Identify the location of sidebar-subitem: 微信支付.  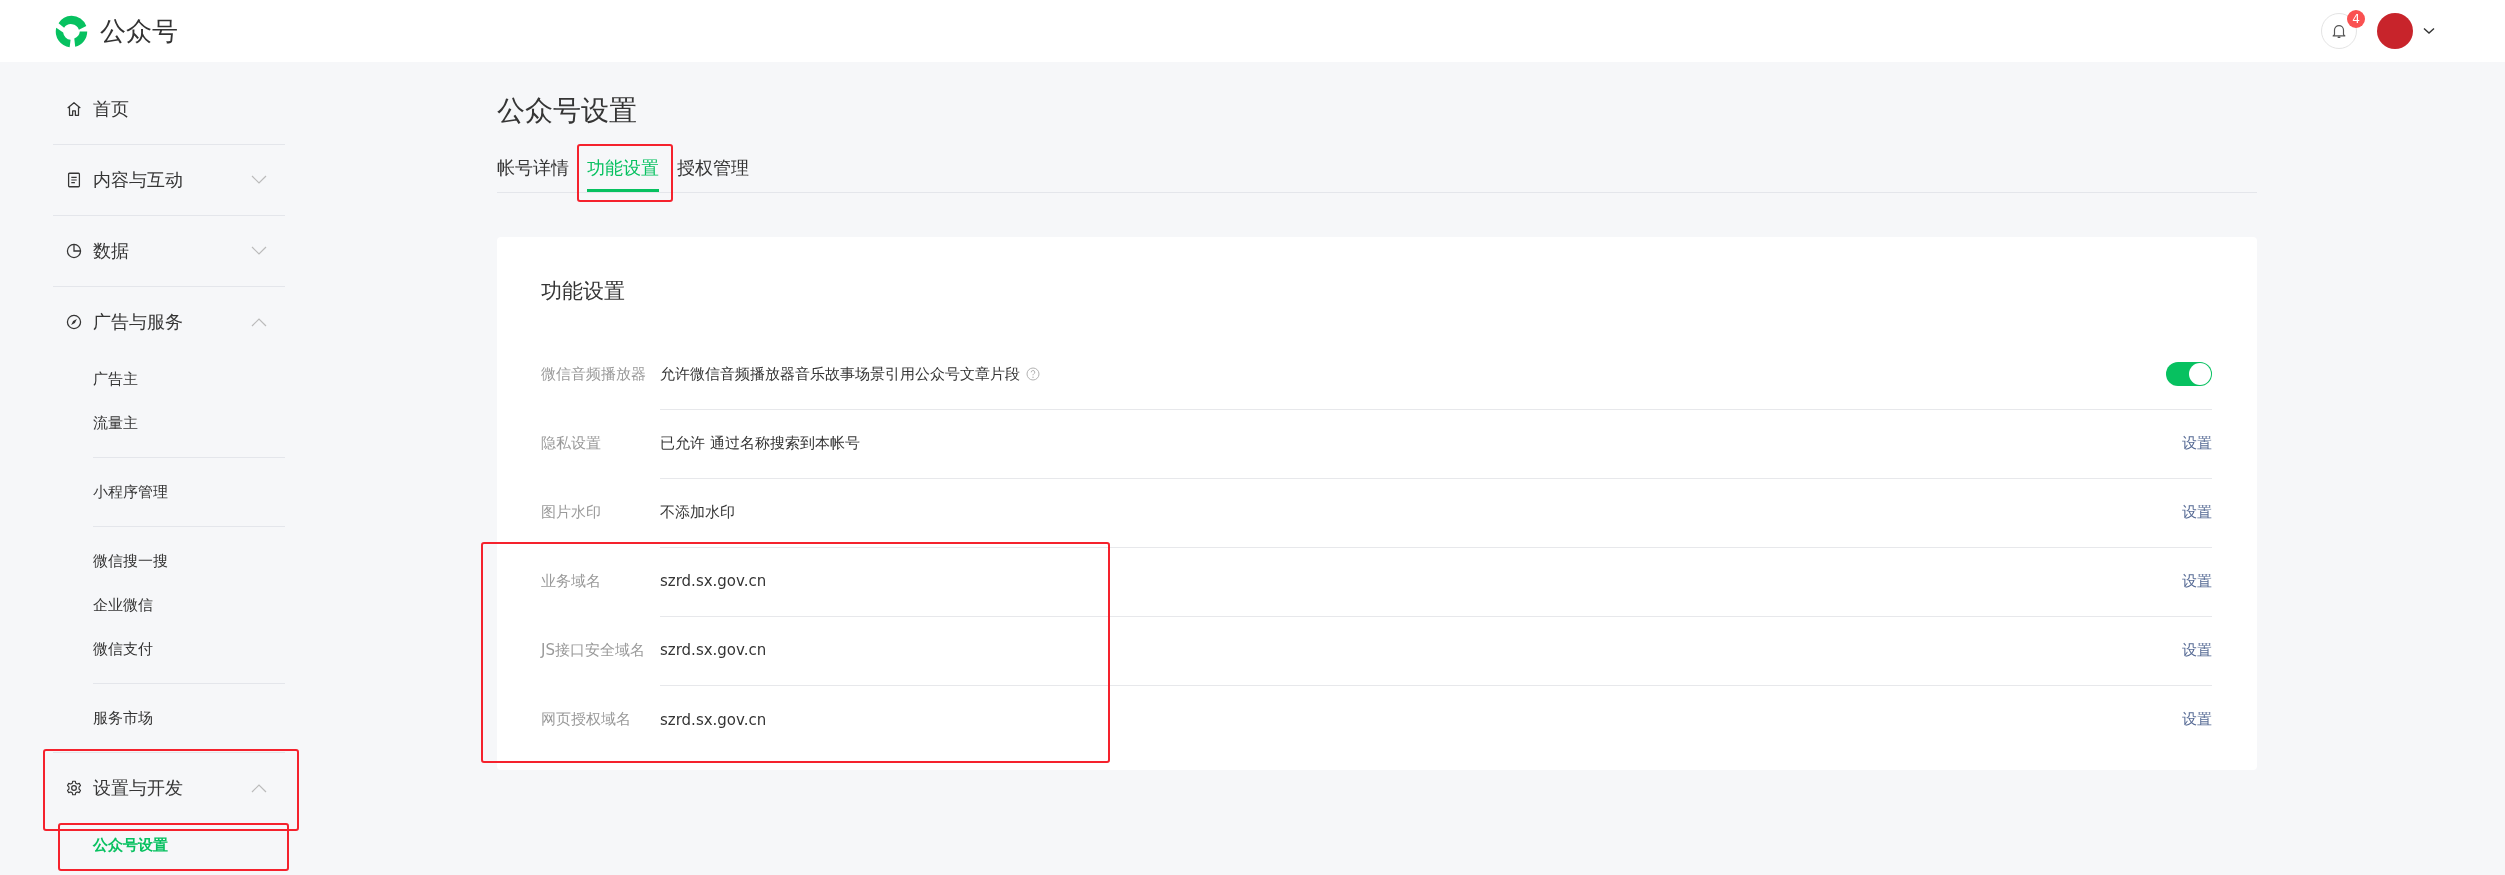
(189, 649).